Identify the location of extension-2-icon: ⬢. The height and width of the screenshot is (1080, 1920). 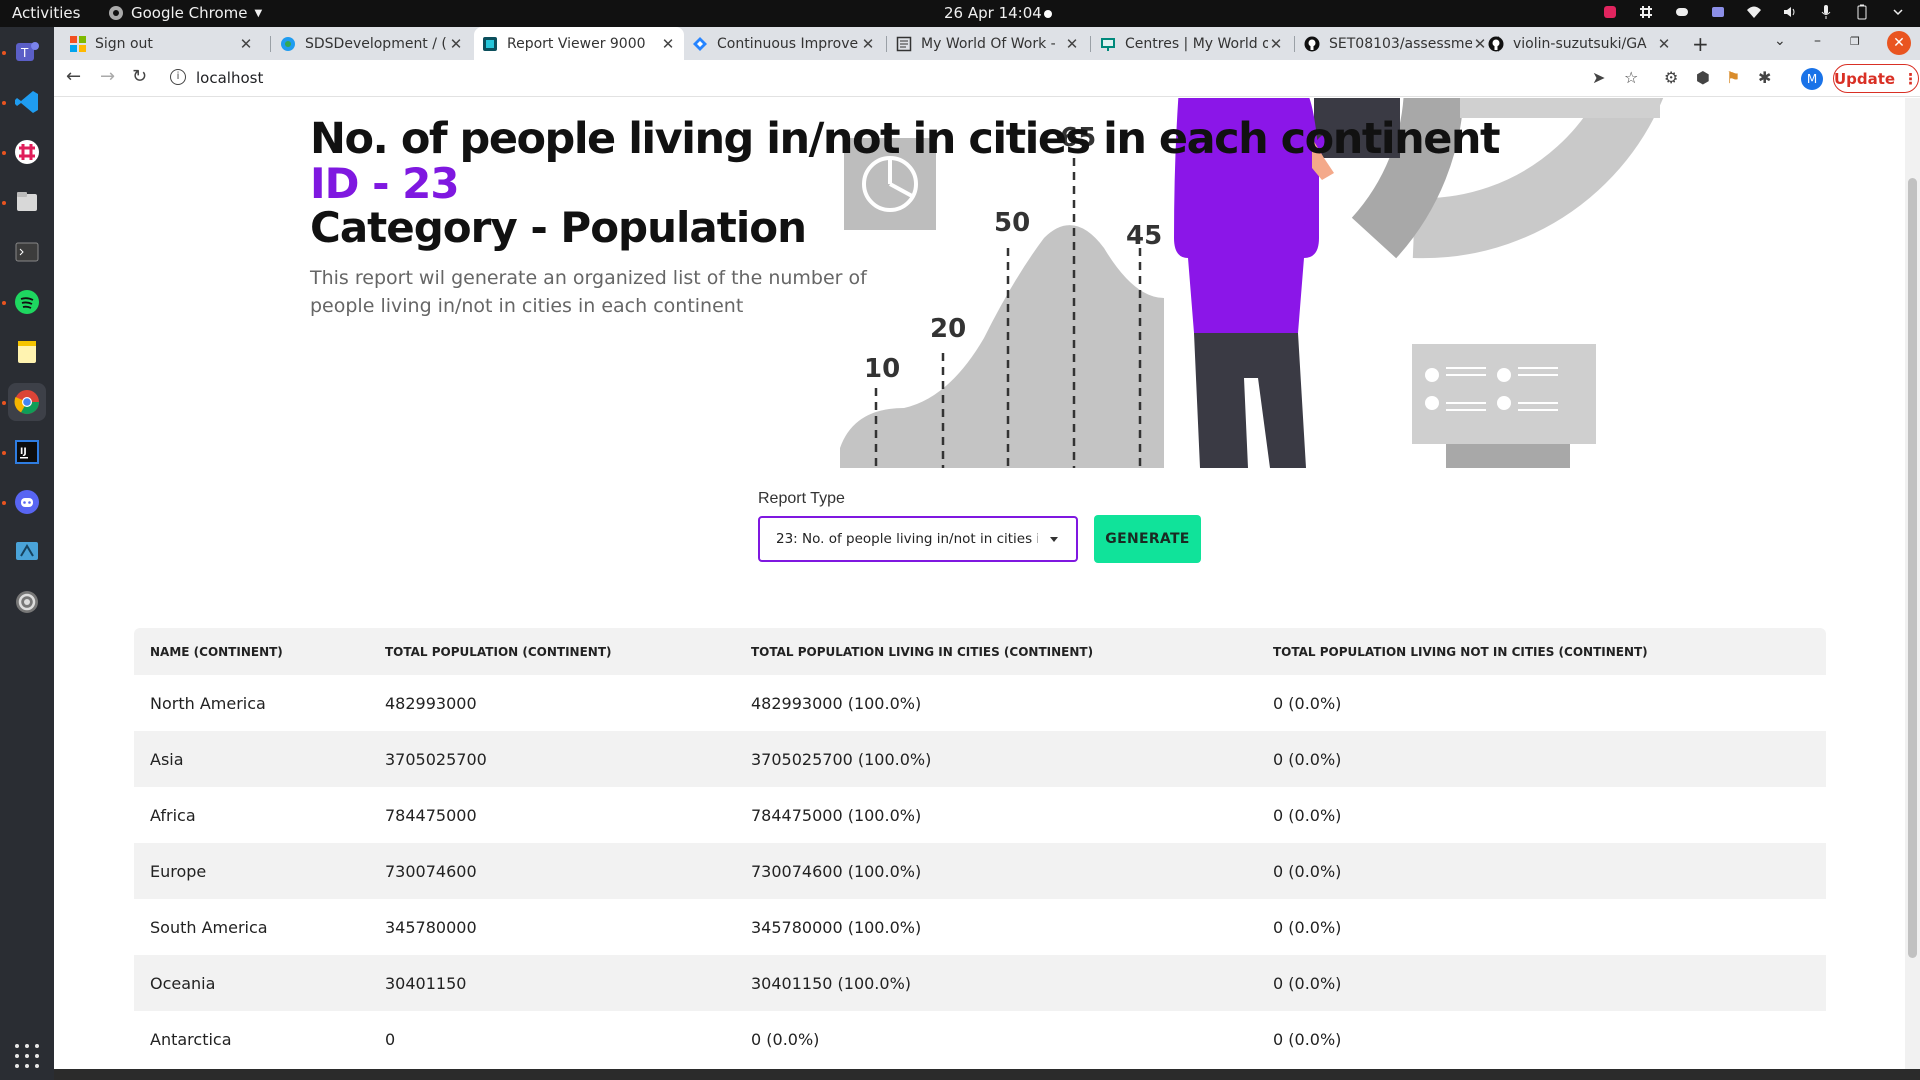
(1703, 77).